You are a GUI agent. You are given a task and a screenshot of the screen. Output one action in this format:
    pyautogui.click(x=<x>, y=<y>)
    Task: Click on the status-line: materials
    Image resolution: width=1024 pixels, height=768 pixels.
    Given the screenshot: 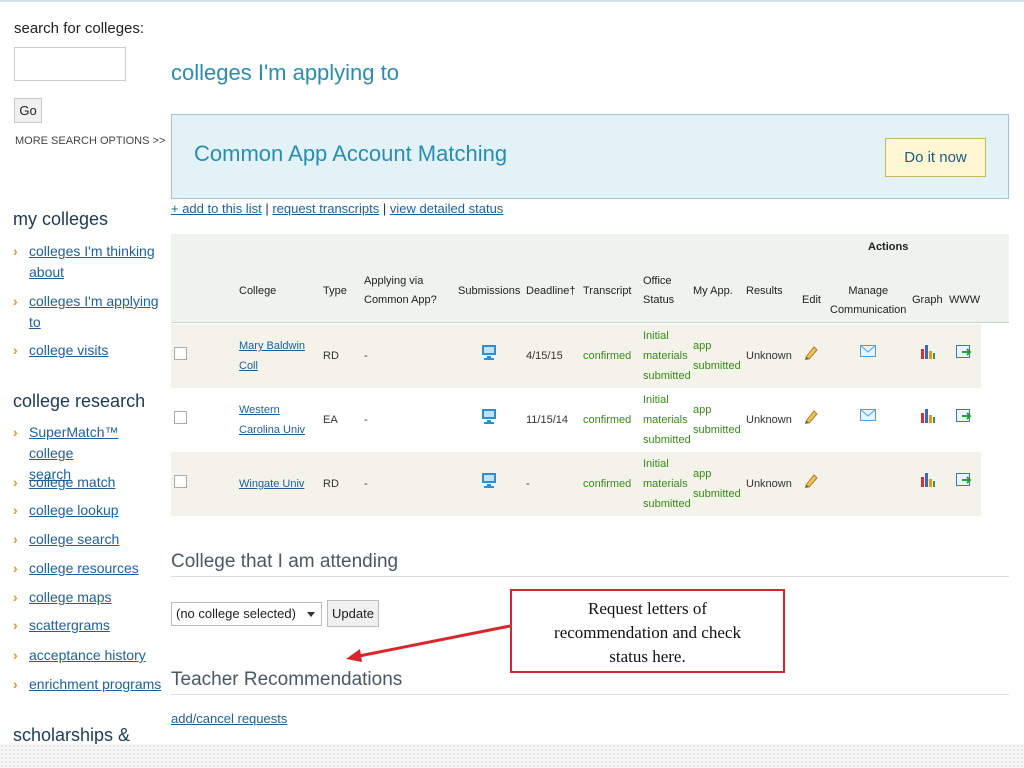 What is the action you would take?
    pyautogui.click(x=665, y=484)
    